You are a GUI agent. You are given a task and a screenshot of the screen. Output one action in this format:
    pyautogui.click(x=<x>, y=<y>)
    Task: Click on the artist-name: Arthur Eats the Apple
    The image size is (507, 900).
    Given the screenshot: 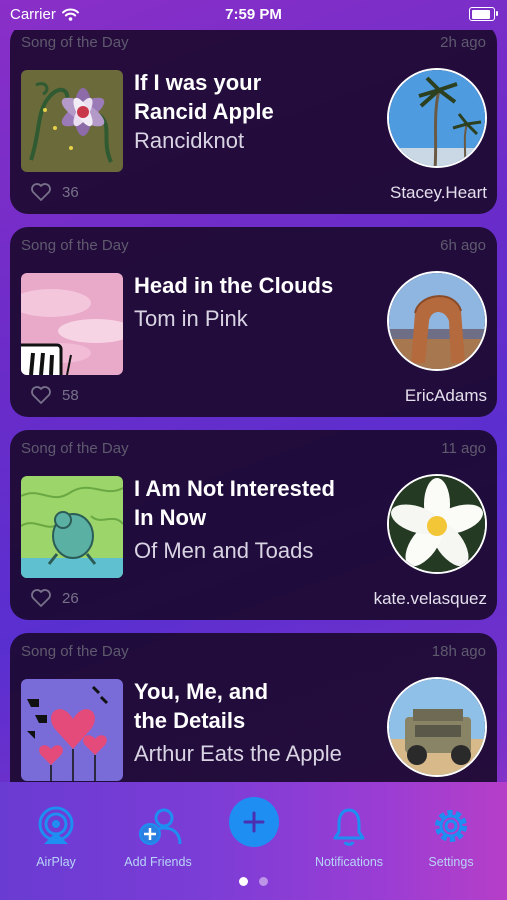 What is the action you would take?
    pyautogui.click(x=264, y=754)
    